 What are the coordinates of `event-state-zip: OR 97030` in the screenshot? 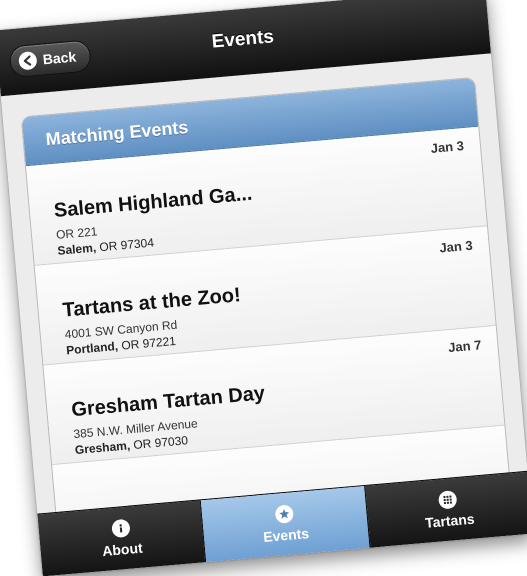 It's located at (159, 443).